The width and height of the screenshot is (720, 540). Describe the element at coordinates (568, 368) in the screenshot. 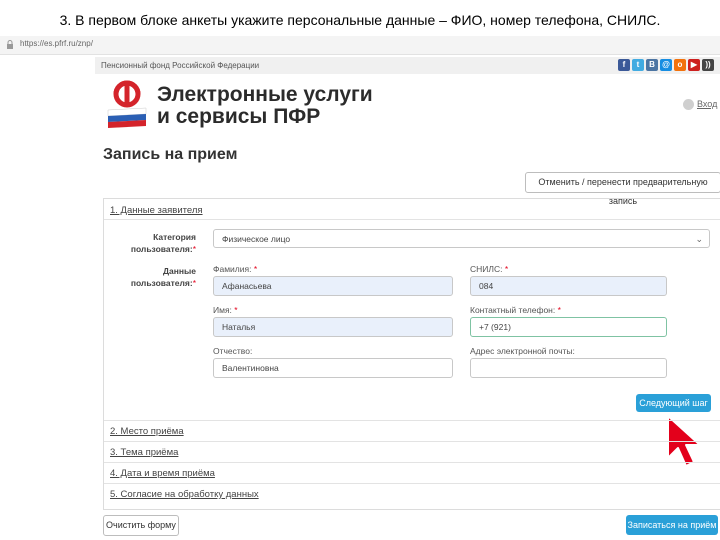

I see `email-field` at that location.